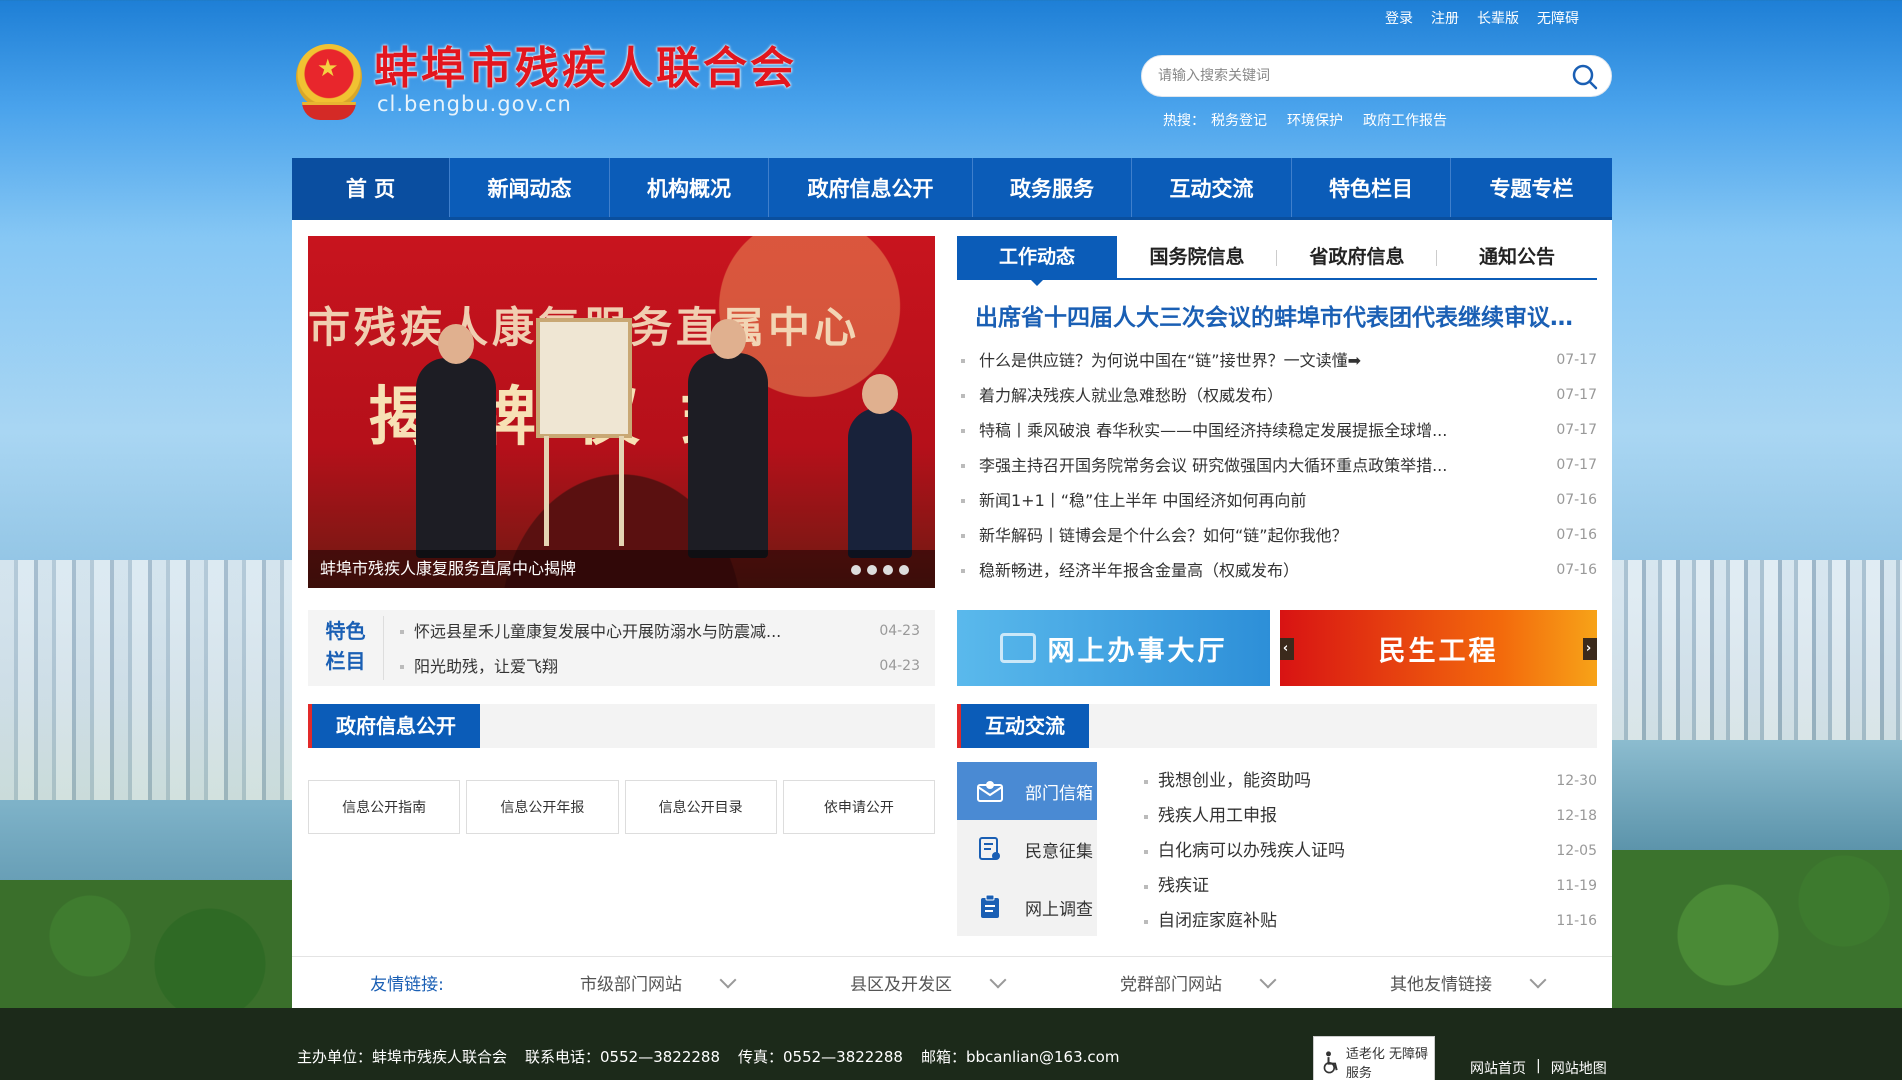  Describe the element at coordinates (1234, 781) in the screenshot. I see `item-title: 我想创业，能资助吗` at that location.